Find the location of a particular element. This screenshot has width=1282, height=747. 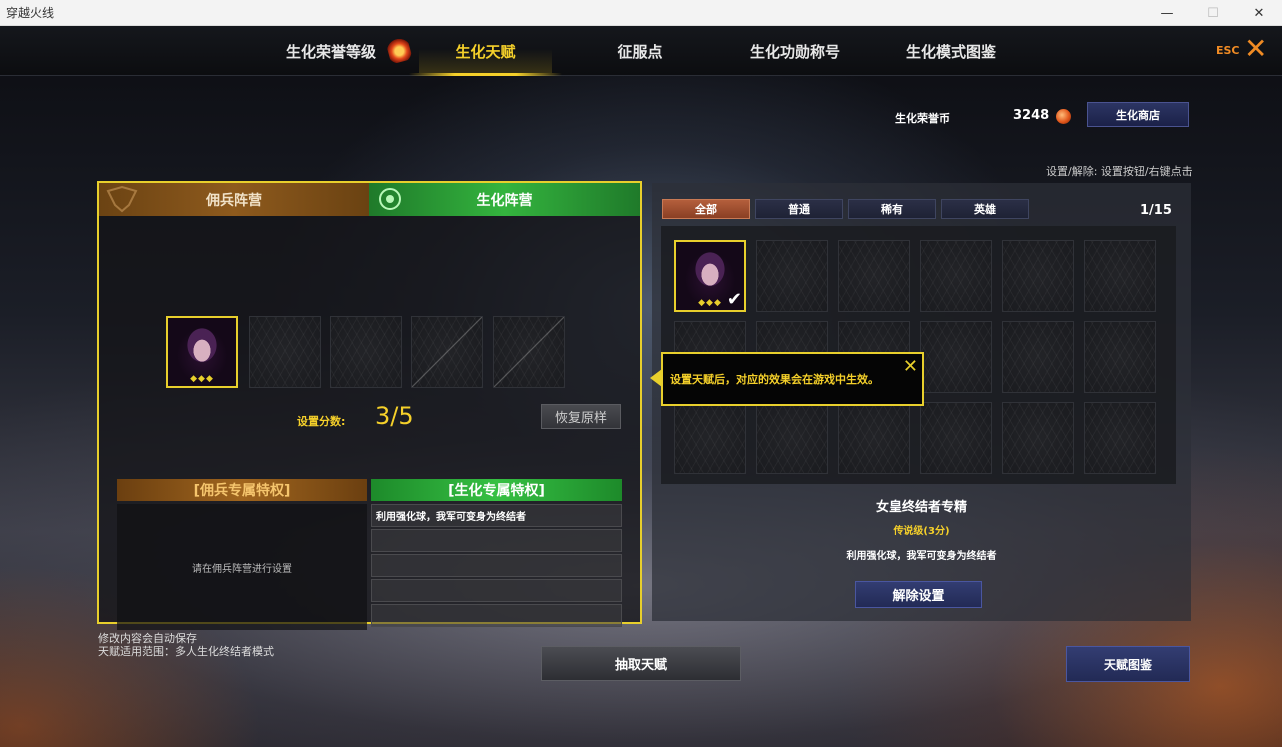

talent-atlas-button: 天赋图鉴 is located at coordinates (1128, 664).